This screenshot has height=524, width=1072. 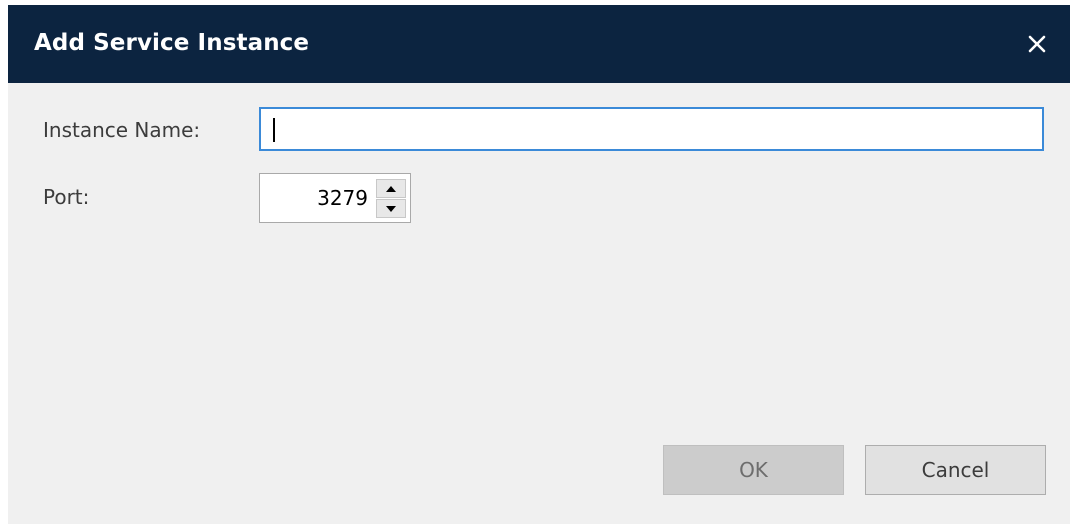 I want to click on port-label: Port:, so click(x=66, y=197).